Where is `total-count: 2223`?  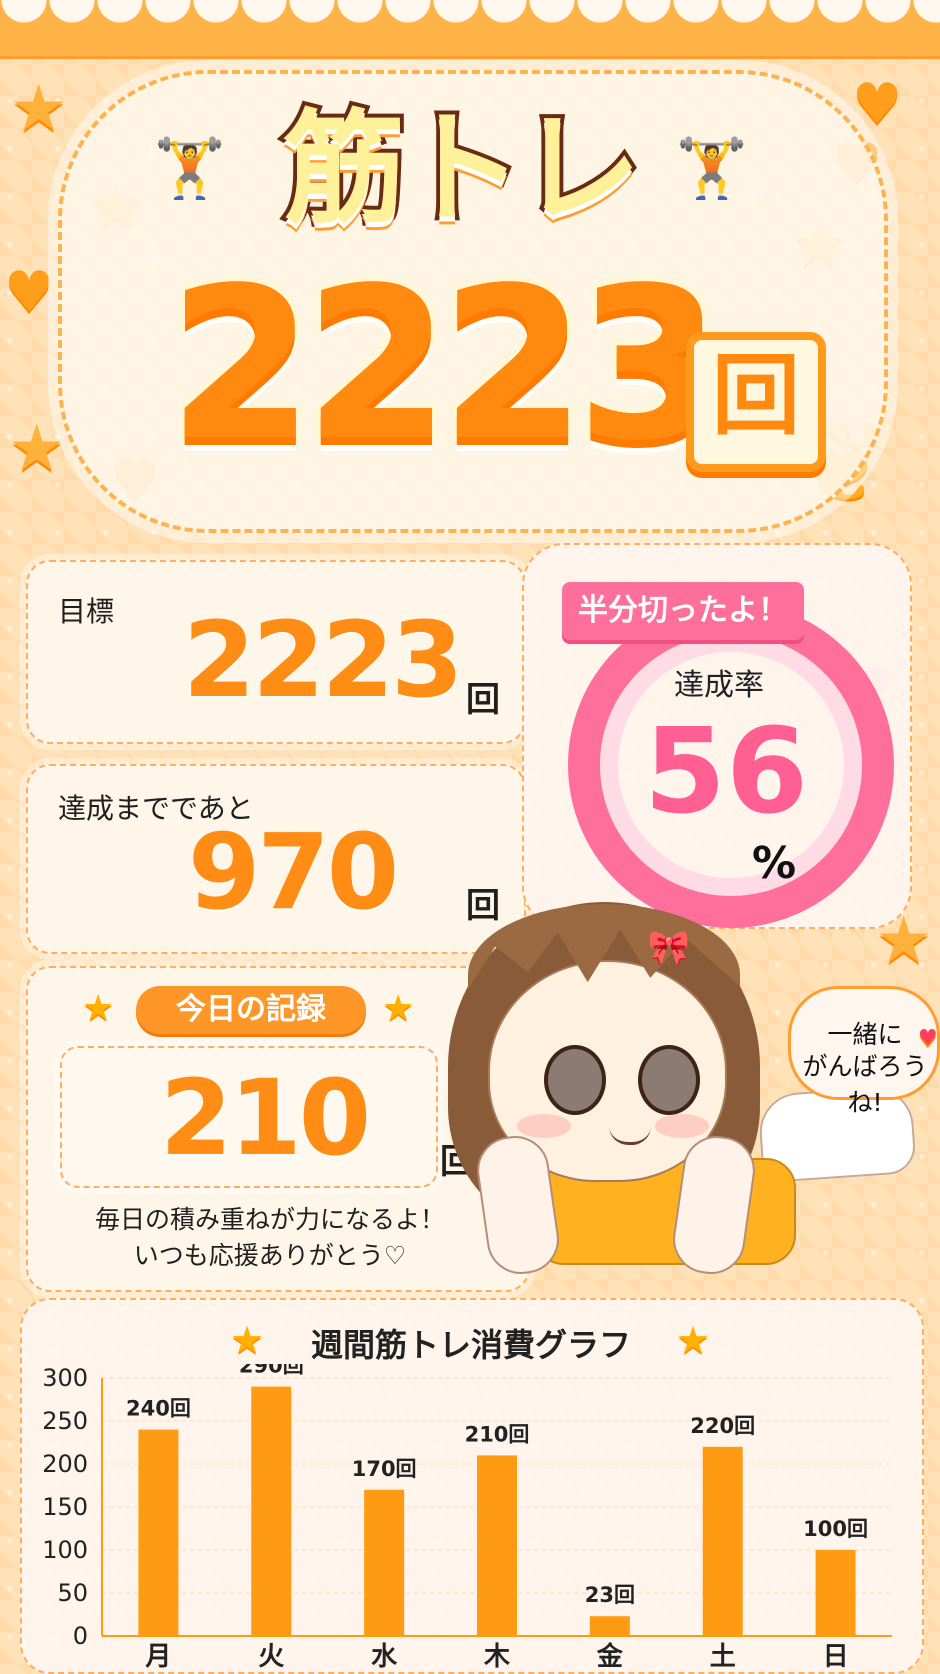 total-count: 2223 is located at coordinates (445, 364).